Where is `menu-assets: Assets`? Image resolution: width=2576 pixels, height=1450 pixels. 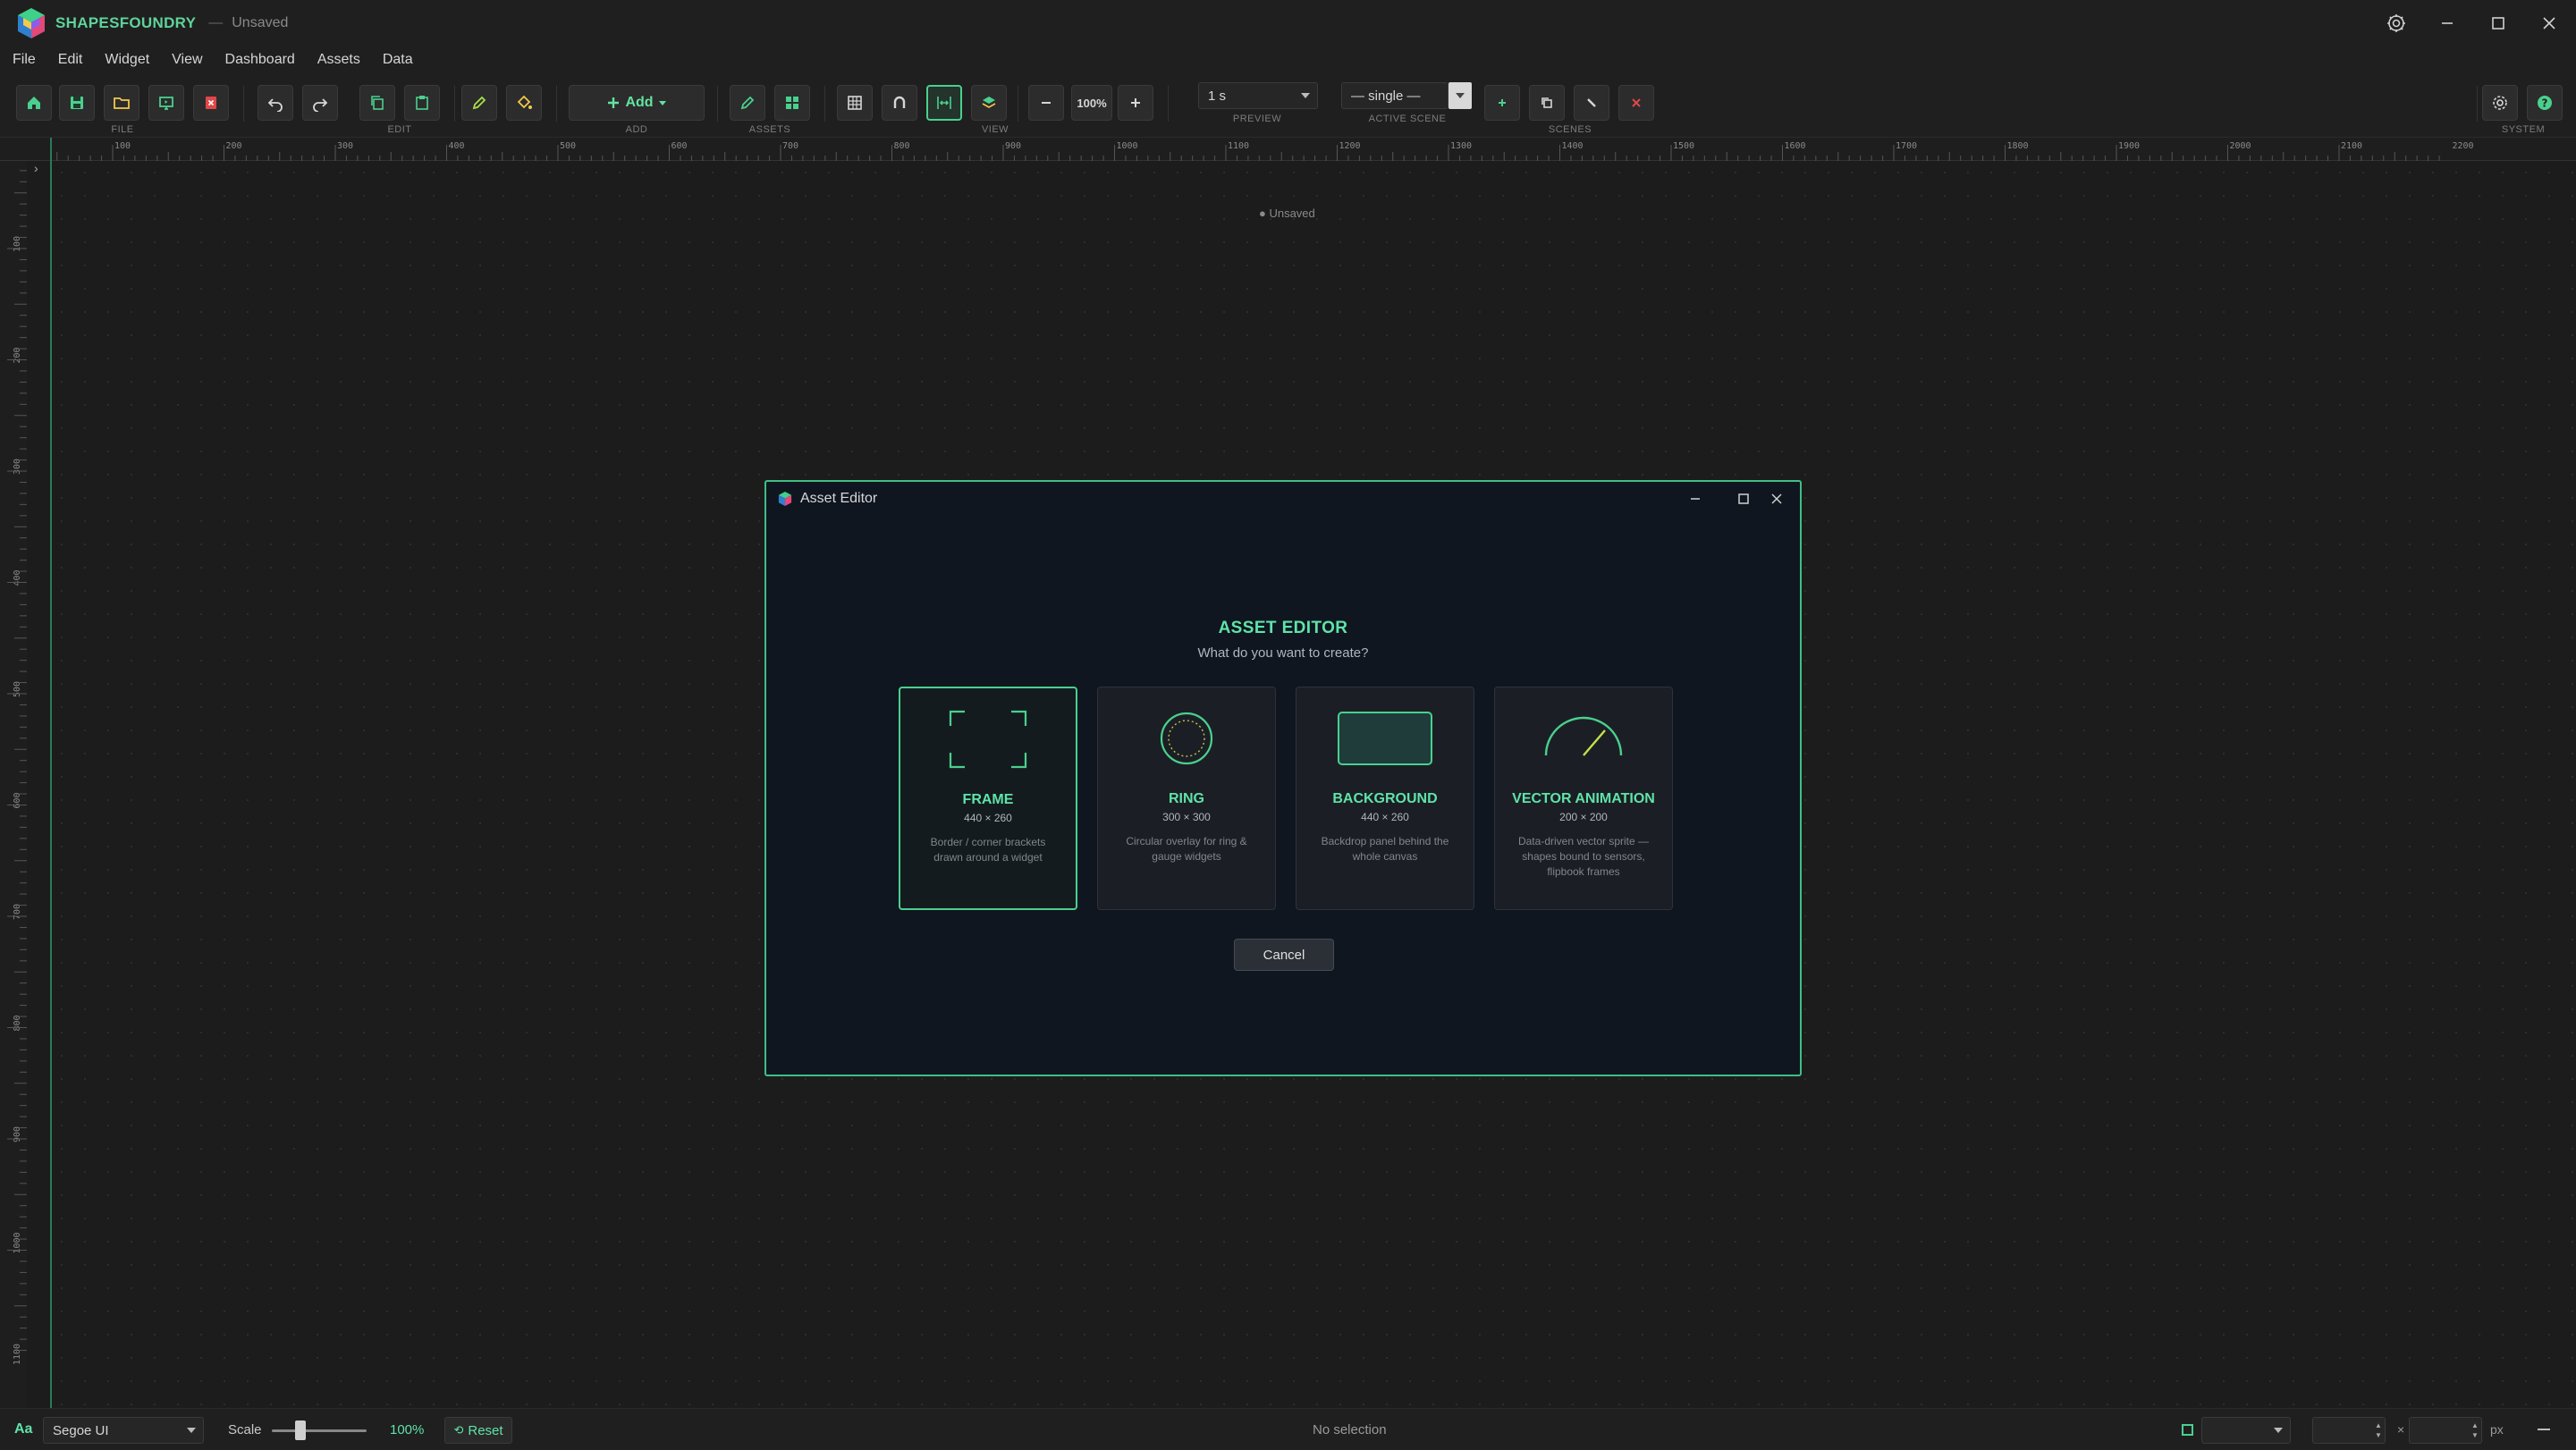 menu-assets: Assets is located at coordinates (338, 60).